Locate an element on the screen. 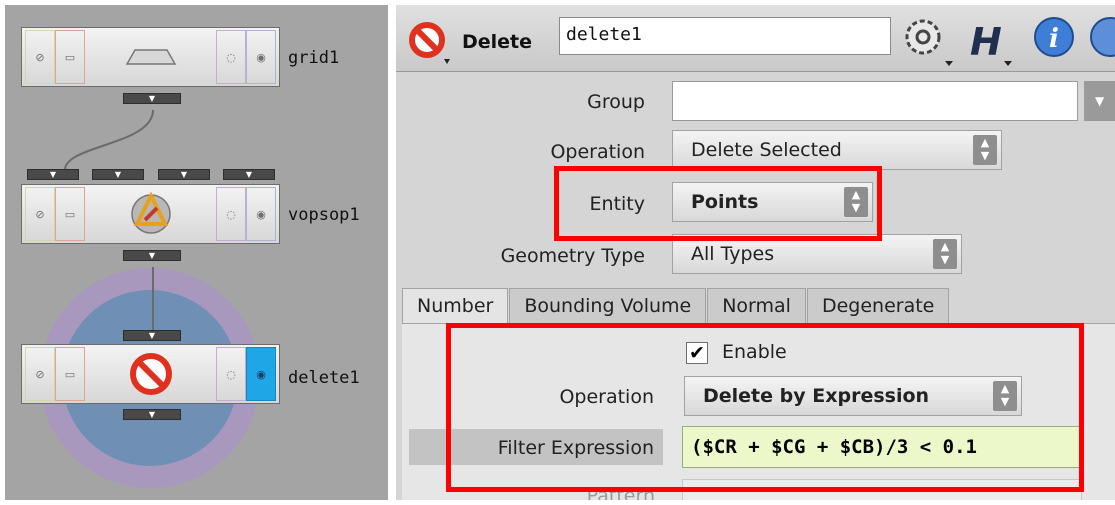  help-icon is located at coordinates (1100, 39).